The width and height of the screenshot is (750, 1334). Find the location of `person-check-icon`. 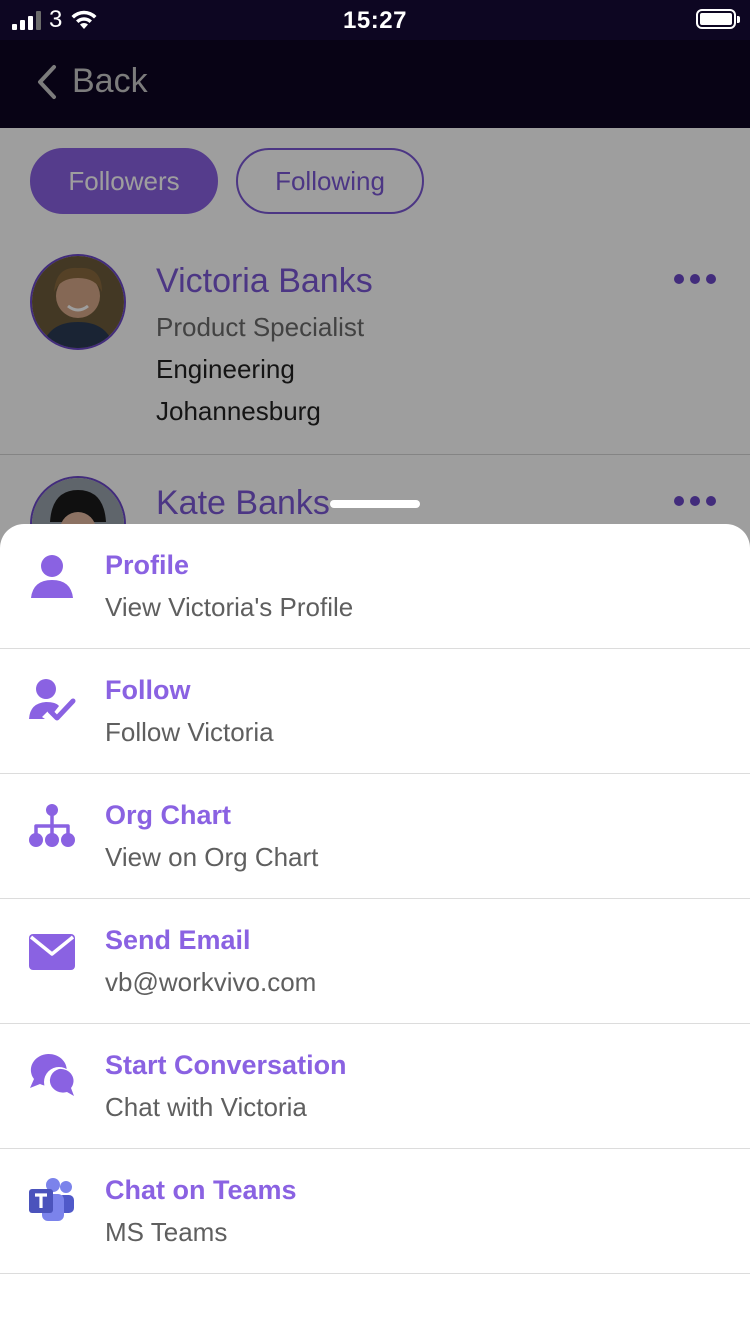

person-check-icon is located at coordinates (52, 701).